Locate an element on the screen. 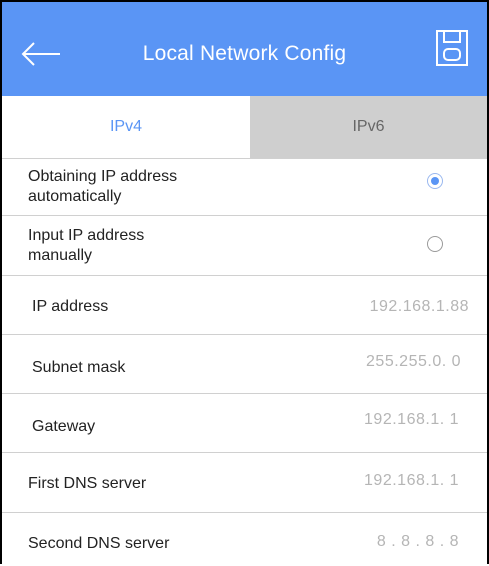 The height and width of the screenshot is (566, 489). field-label-second-dns: Second DNS server is located at coordinates (99, 543).